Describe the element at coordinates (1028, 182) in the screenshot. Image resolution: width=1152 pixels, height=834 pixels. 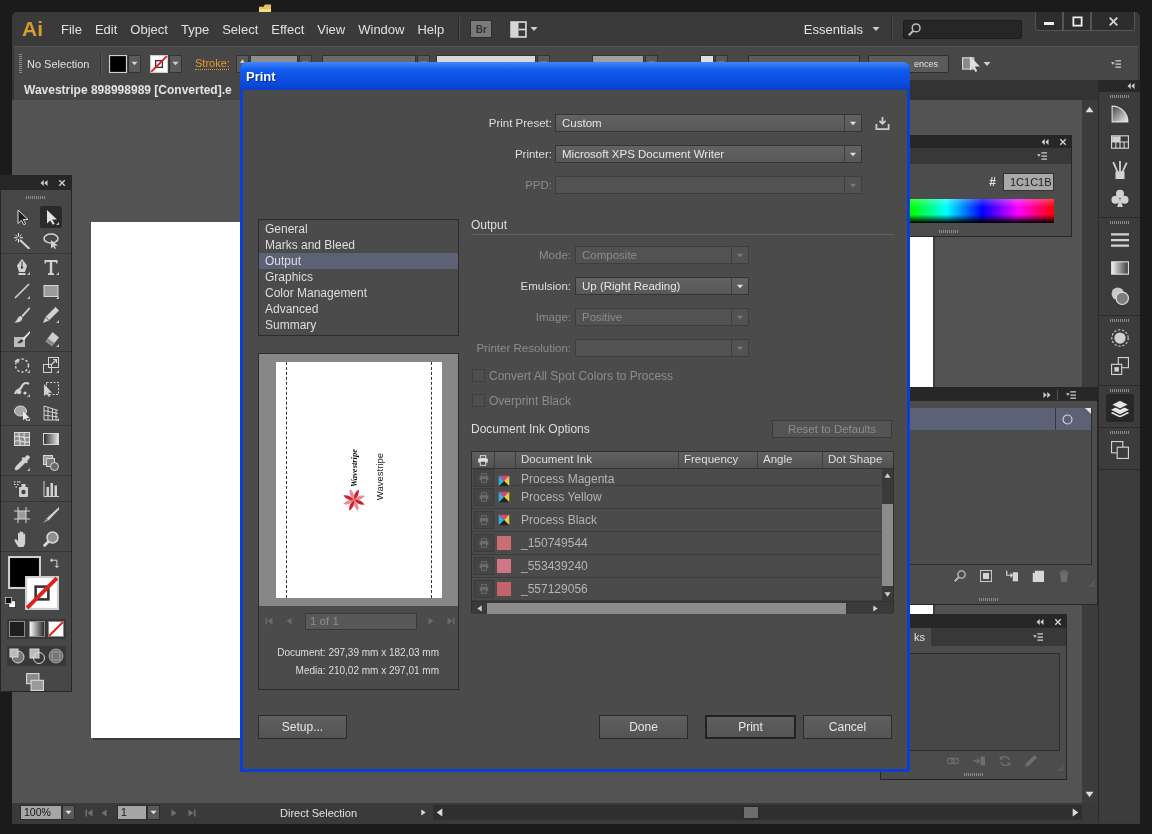
I see `hex-field: 1C1C1B` at that location.